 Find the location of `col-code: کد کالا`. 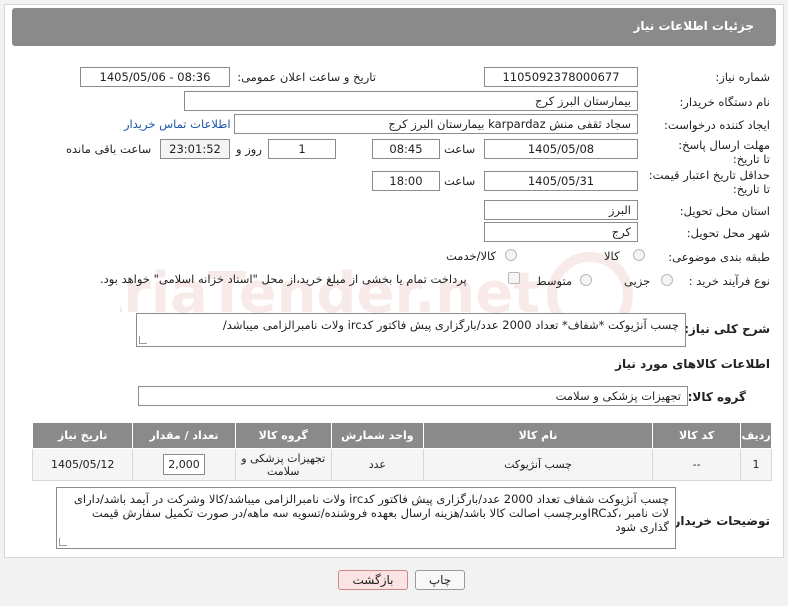

col-code: کد کالا is located at coordinates (697, 435).